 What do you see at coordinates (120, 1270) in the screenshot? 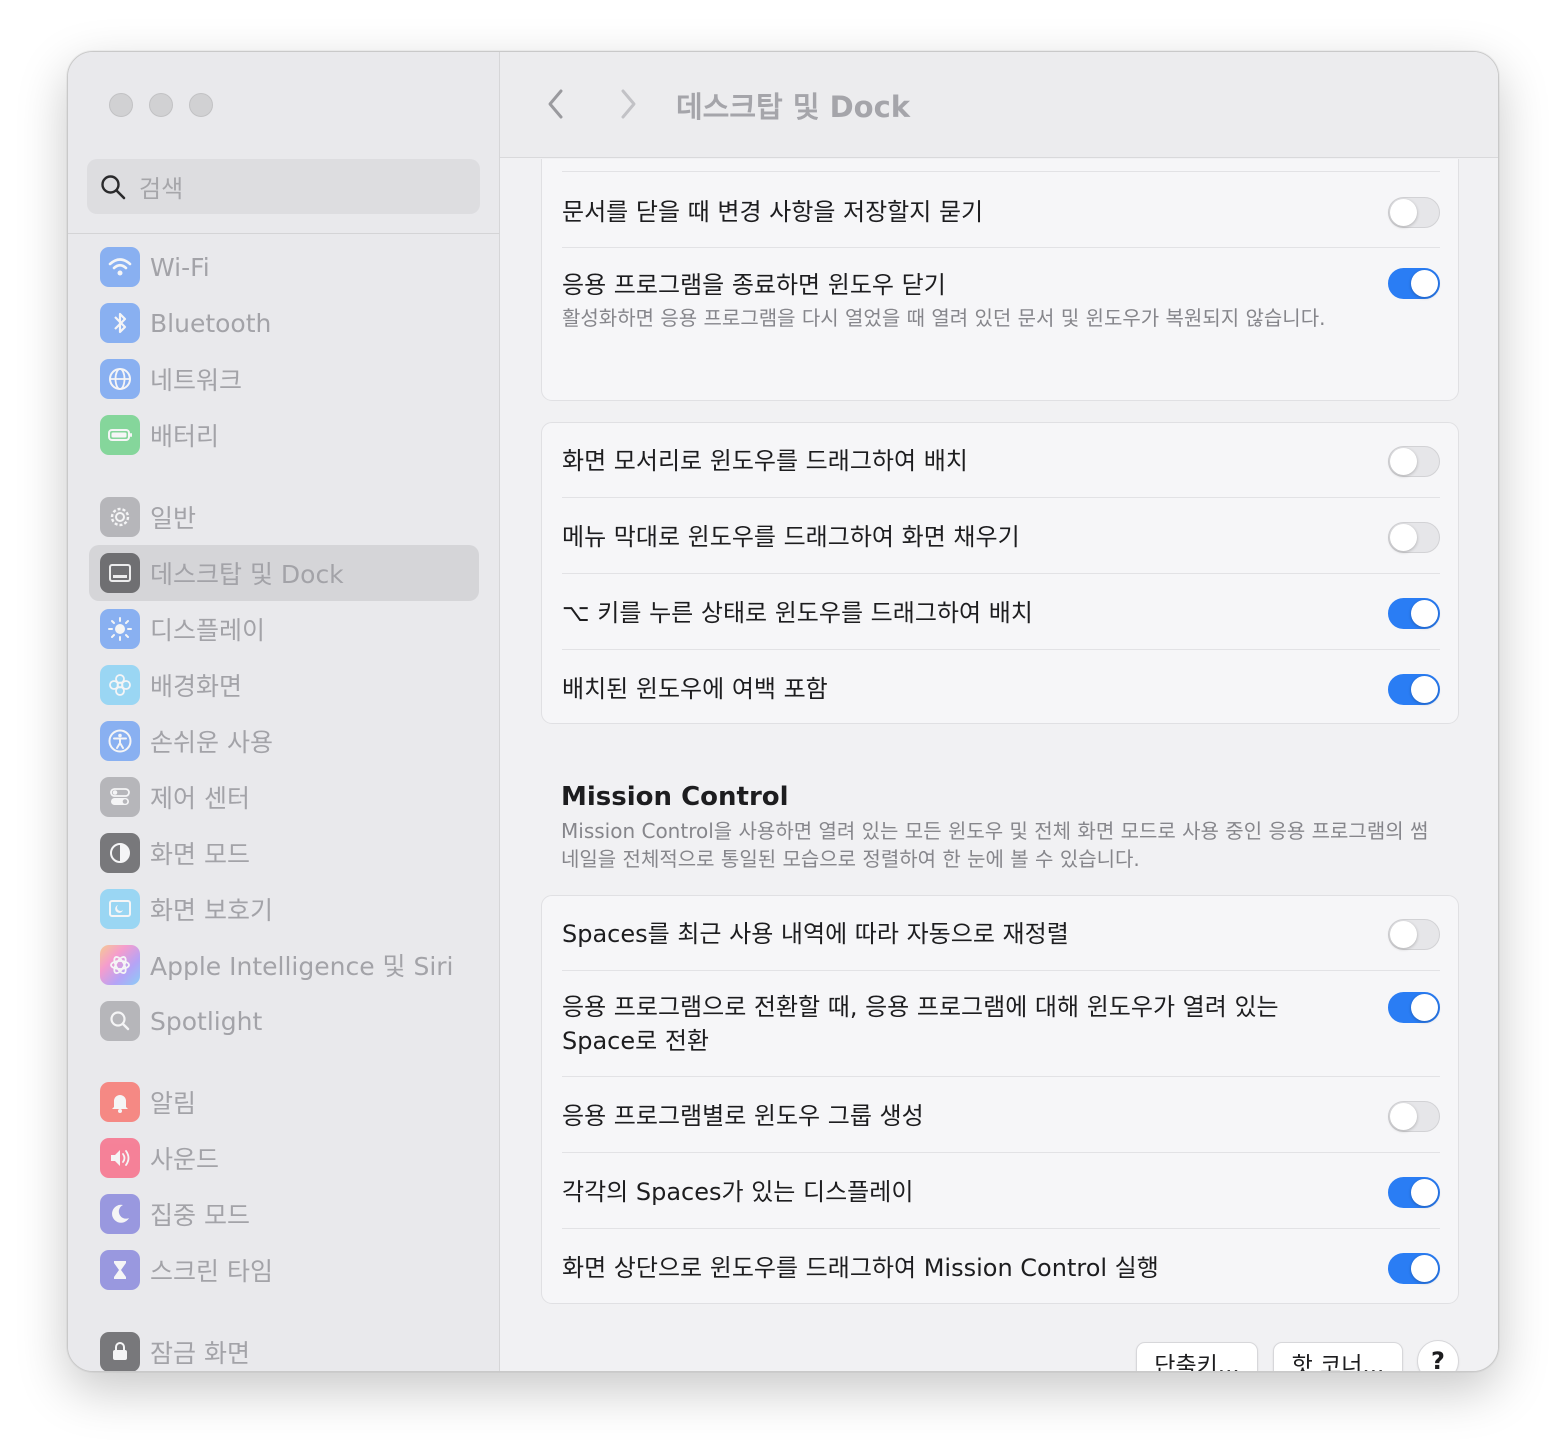
I see `hourglass-icon` at bounding box center [120, 1270].